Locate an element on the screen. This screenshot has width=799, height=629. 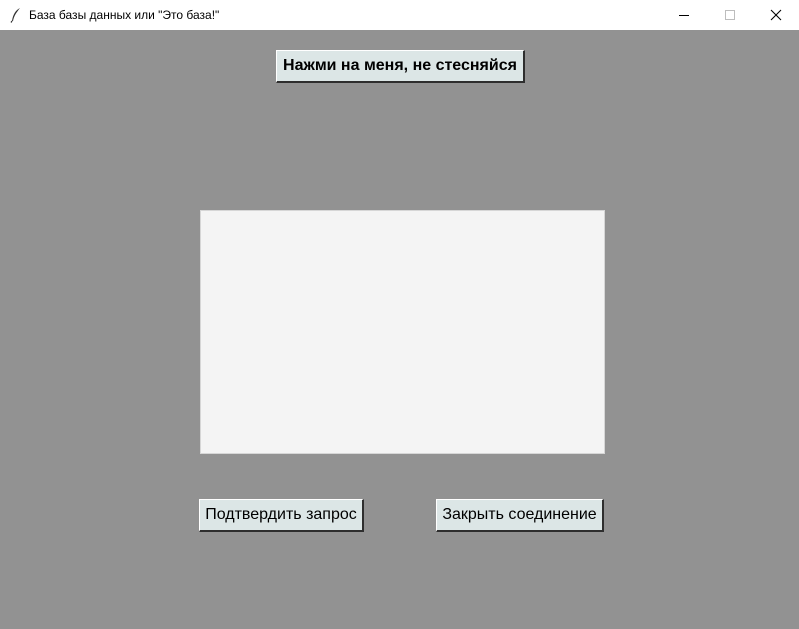
window-title: База базы данных или "Это база!" is located at coordinates (124, 15).